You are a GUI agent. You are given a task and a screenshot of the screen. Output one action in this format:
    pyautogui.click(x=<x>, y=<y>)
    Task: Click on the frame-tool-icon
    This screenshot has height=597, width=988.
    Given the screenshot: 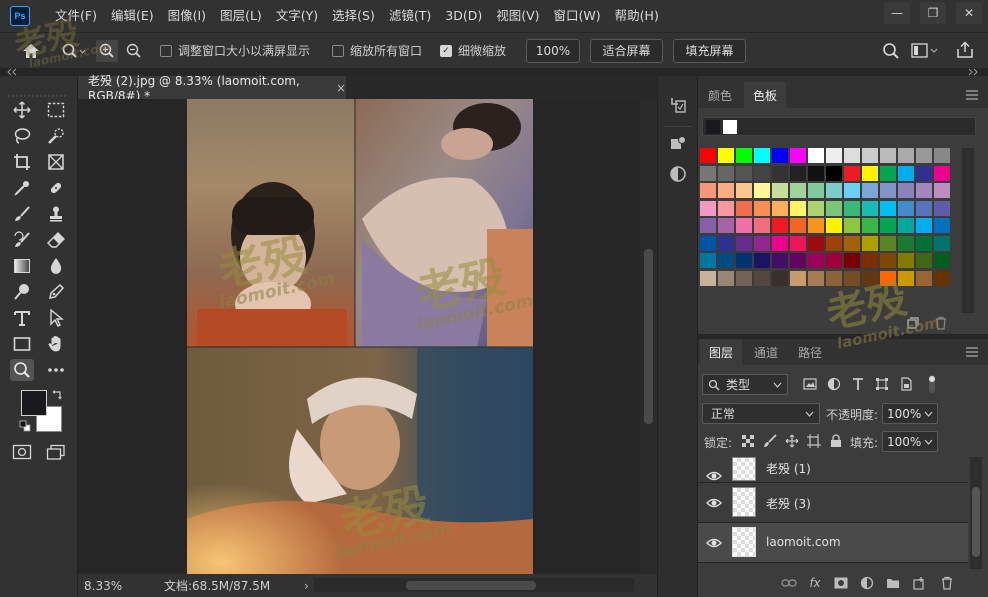 What is the action you would take?
    pyautogui.click(x=56, y=162)
    